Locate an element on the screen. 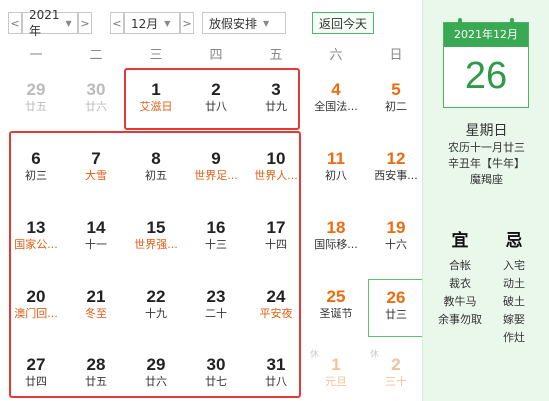  ji-column: 忌 入宅动土破土嫁娶作灶 is located at coordinates (514, 286).